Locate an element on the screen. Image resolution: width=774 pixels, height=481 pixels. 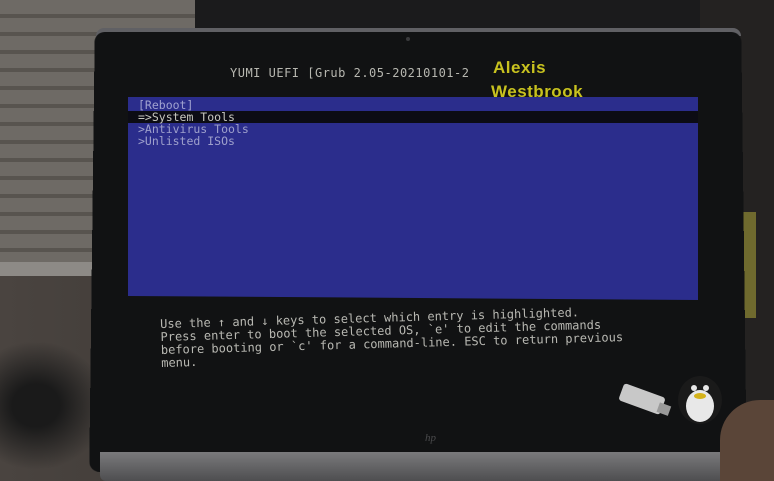
hp-logo-icon: hp is located at coordinates (430, 438).